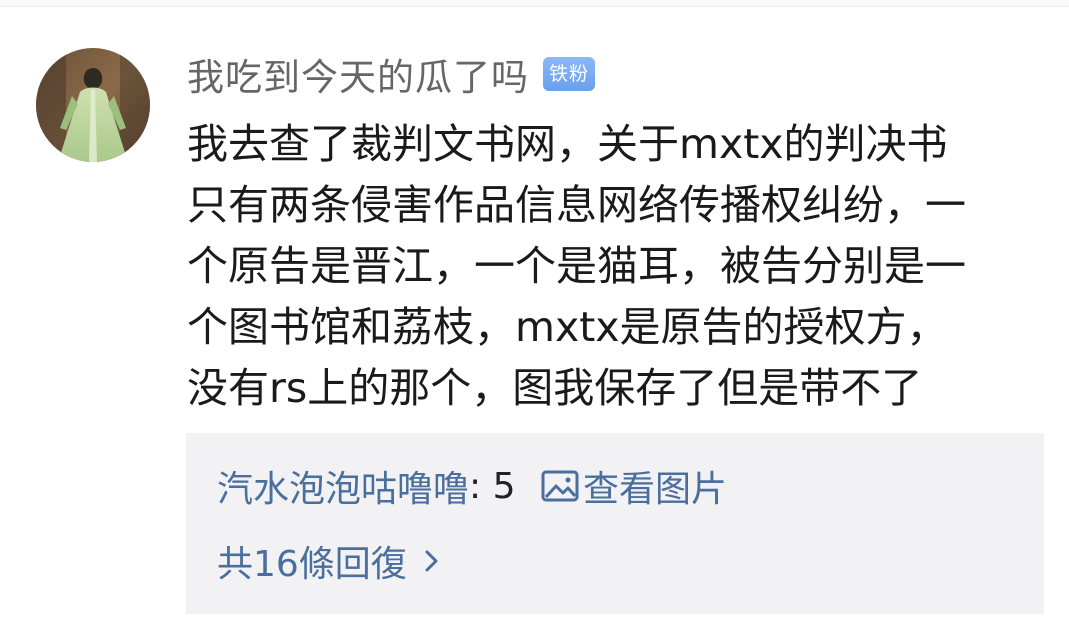 Image resolution: width=1069 pixels, height=644 pixels. What do you see at coordinates (576, 266) in the screenshot?
I see `content-line: 个原告是晋江，一个是猫耳，被告分别是一` at bounding box center [576, 266].